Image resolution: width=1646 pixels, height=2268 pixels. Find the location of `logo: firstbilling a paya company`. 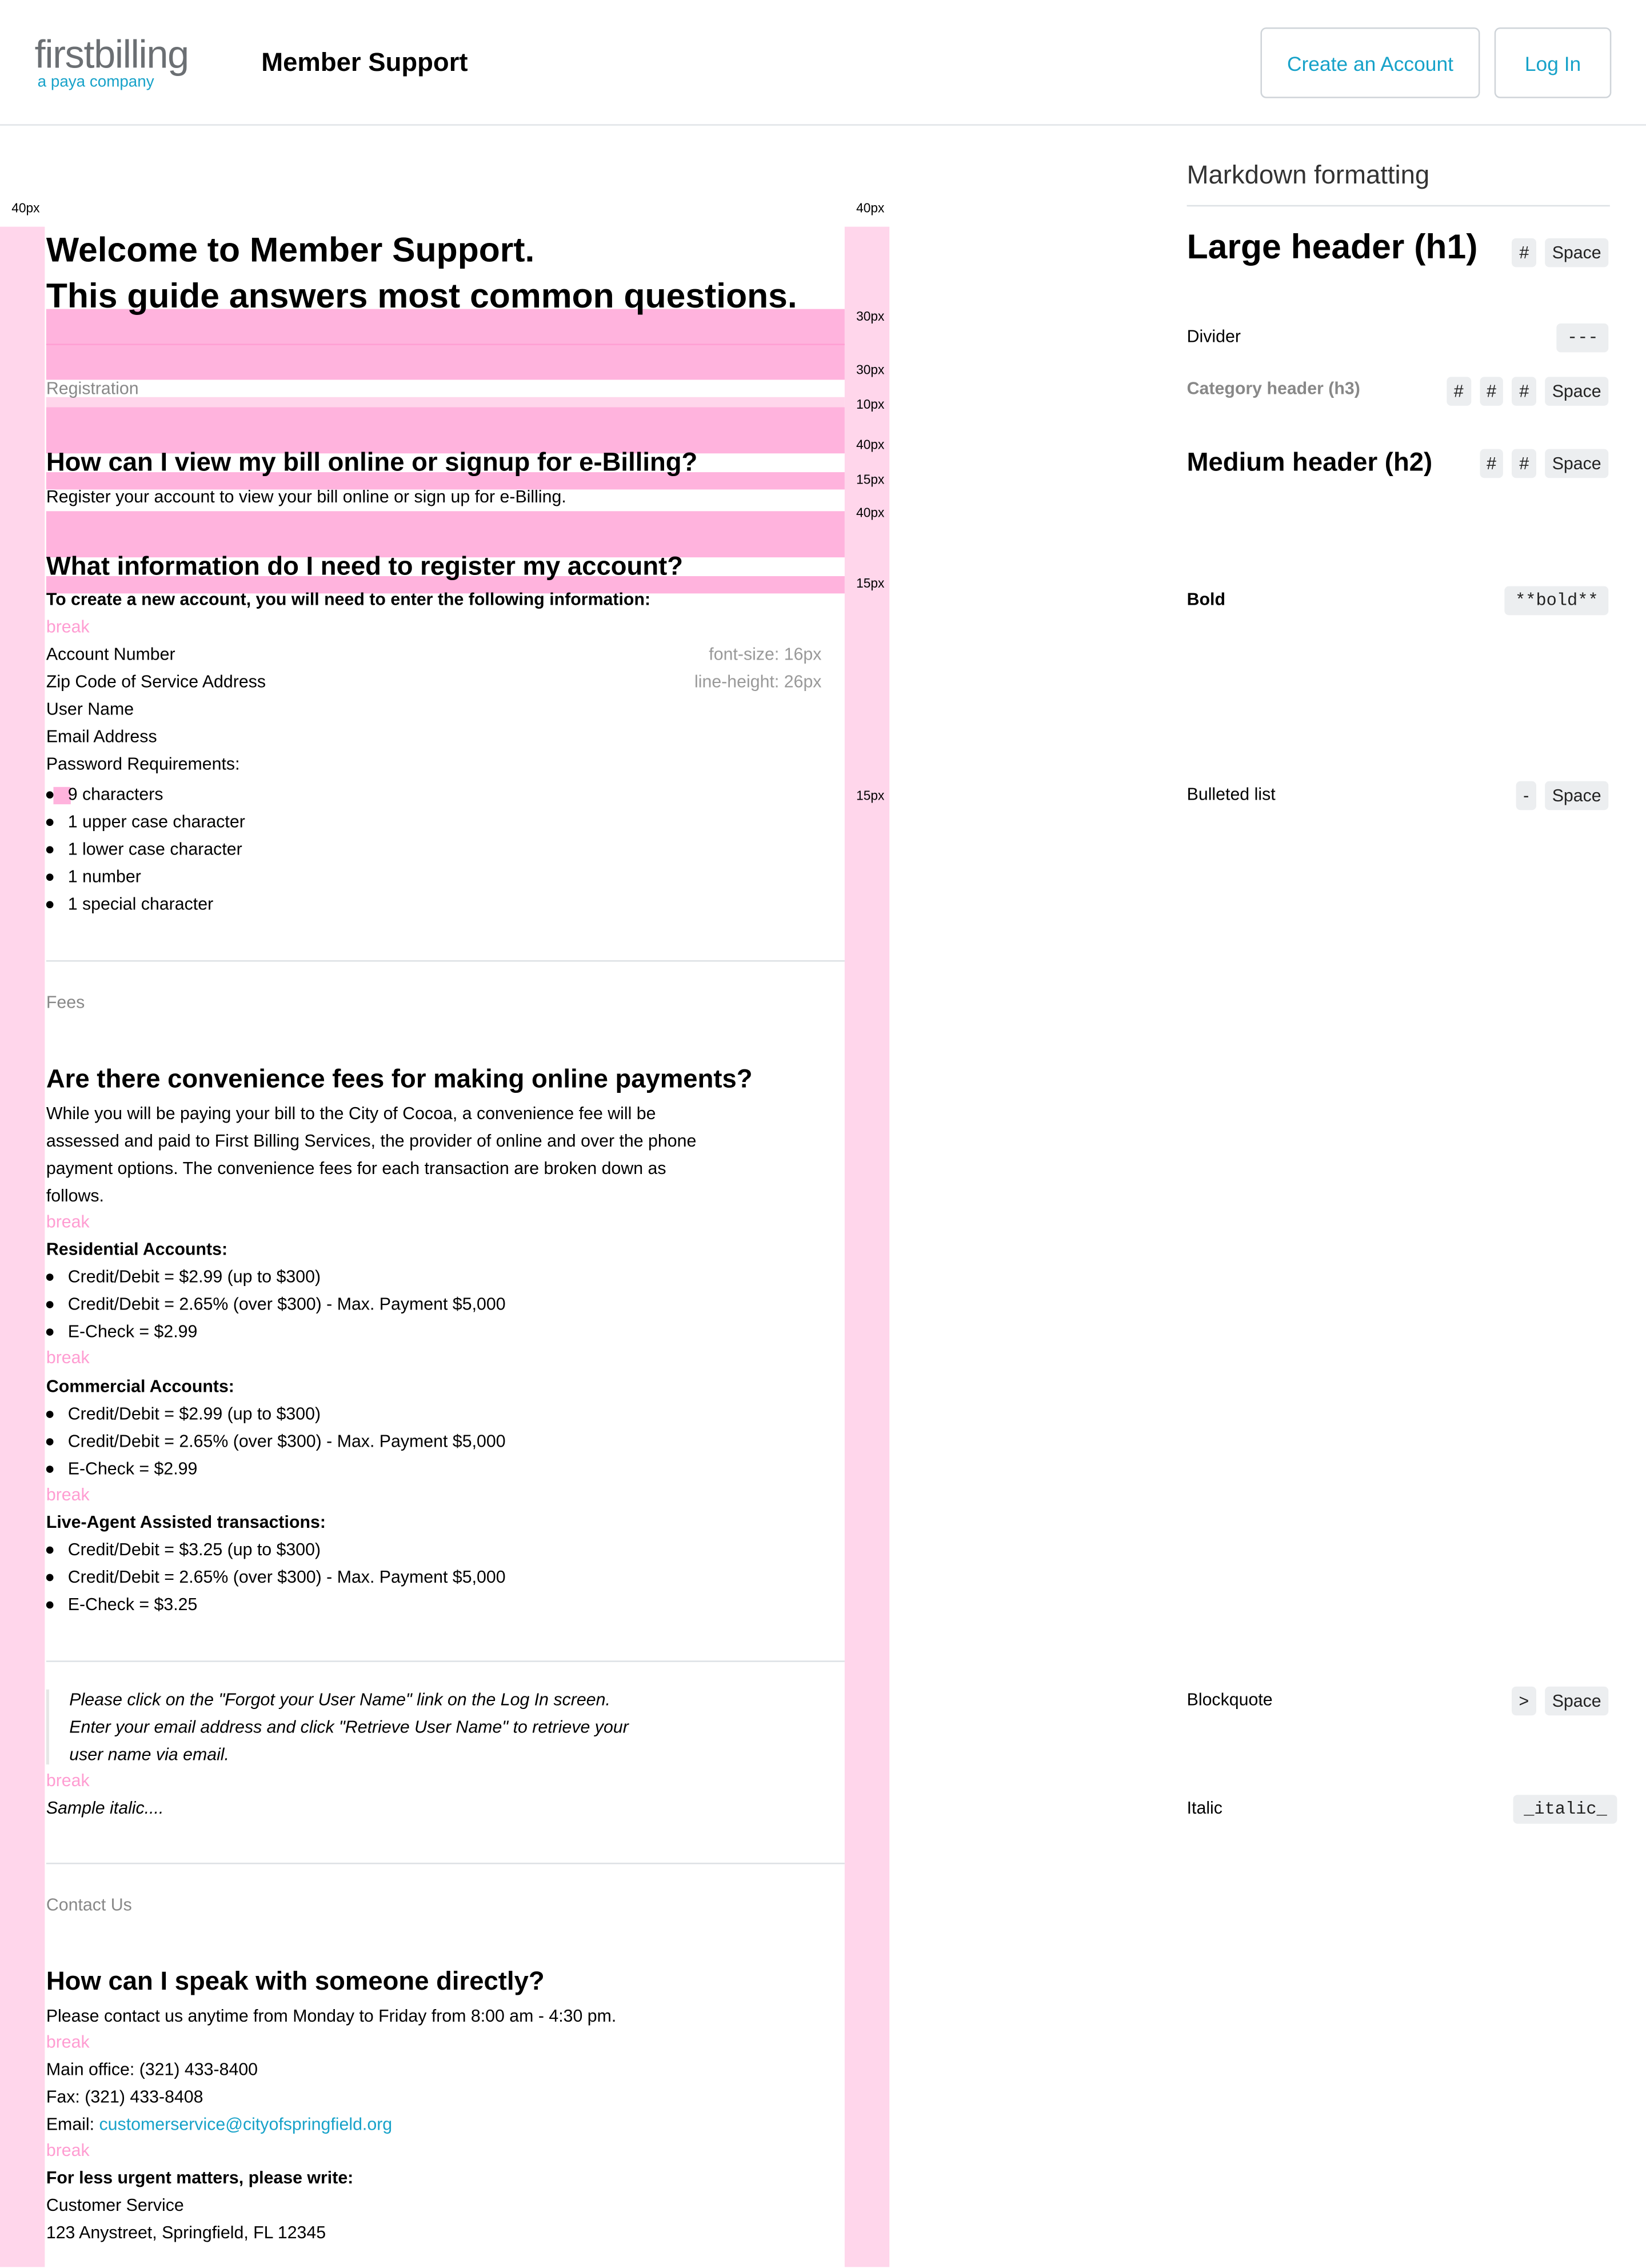

logo: firstbilling a paya company is located at coordinates (112, 63).